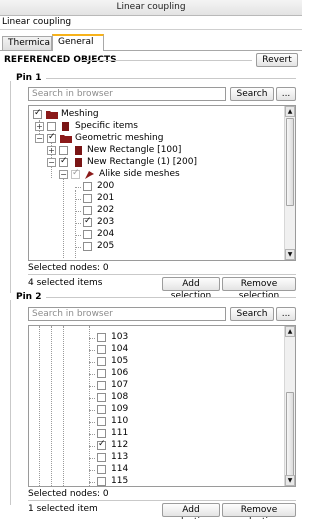 This screenshot has width=320, height=519. What do you see at coordinates (151, 42) in the screenshot?
I see `tab-bar: Thermica General` at bounding box center [151, 42].